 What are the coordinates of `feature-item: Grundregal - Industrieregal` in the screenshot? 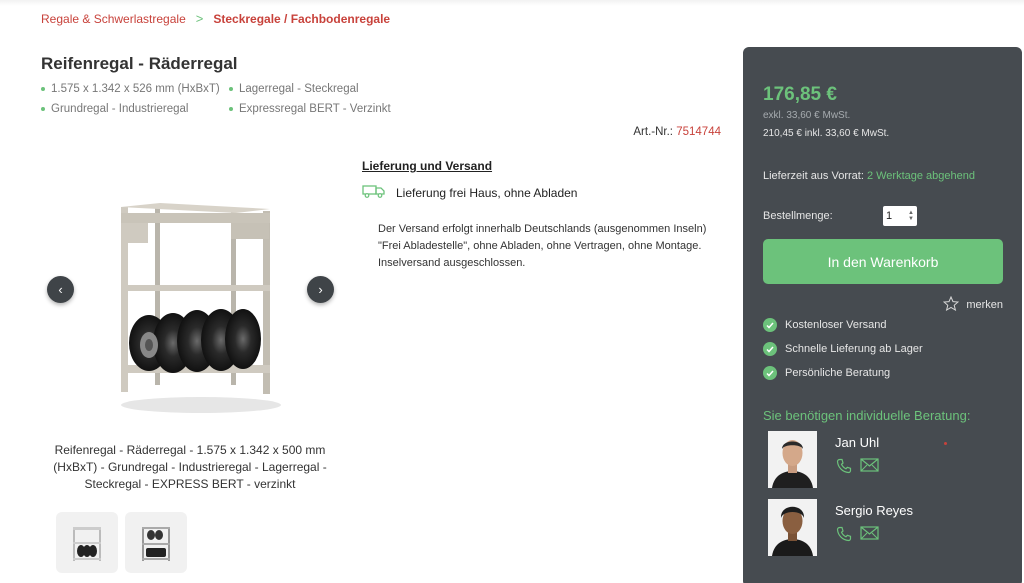 It's located at (135, 109).